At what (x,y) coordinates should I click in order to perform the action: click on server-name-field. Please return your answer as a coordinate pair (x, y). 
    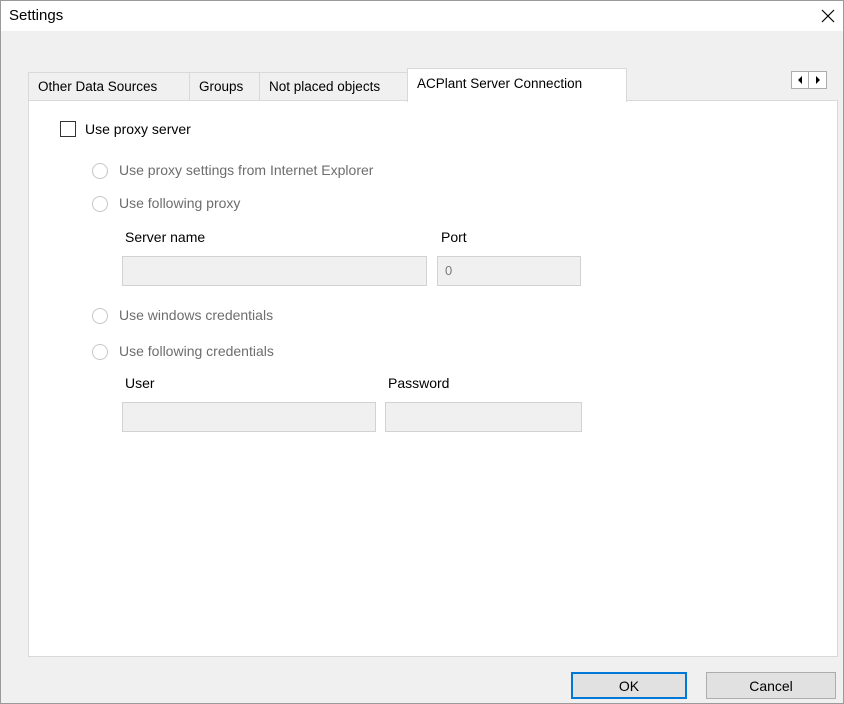
    Looking at the image, I should click on (274, 271).